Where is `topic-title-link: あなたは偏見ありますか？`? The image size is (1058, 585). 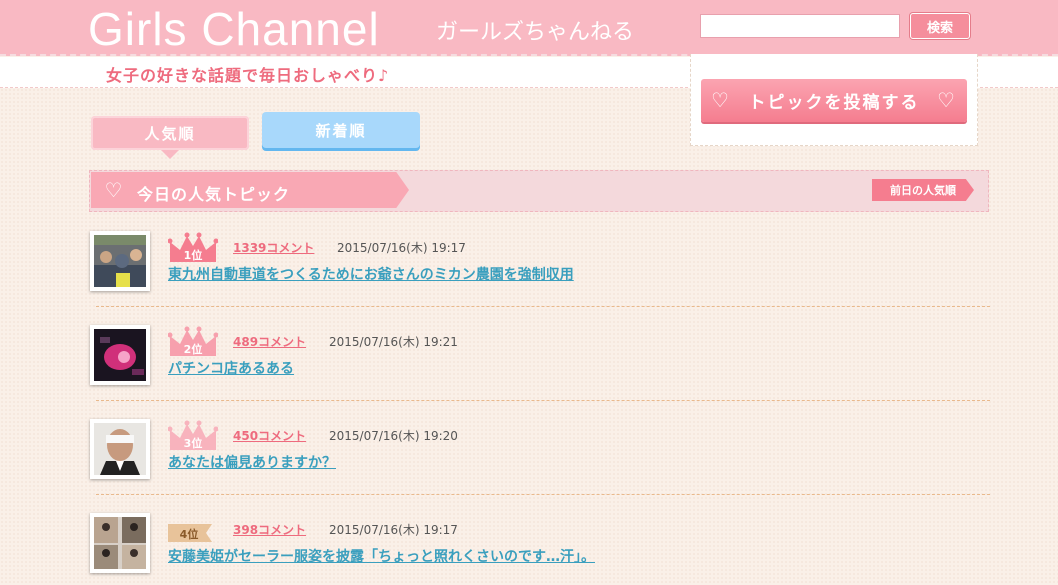 topic-title-link: あなたは偏見ありますか？ is located at coordinates (252, 462).